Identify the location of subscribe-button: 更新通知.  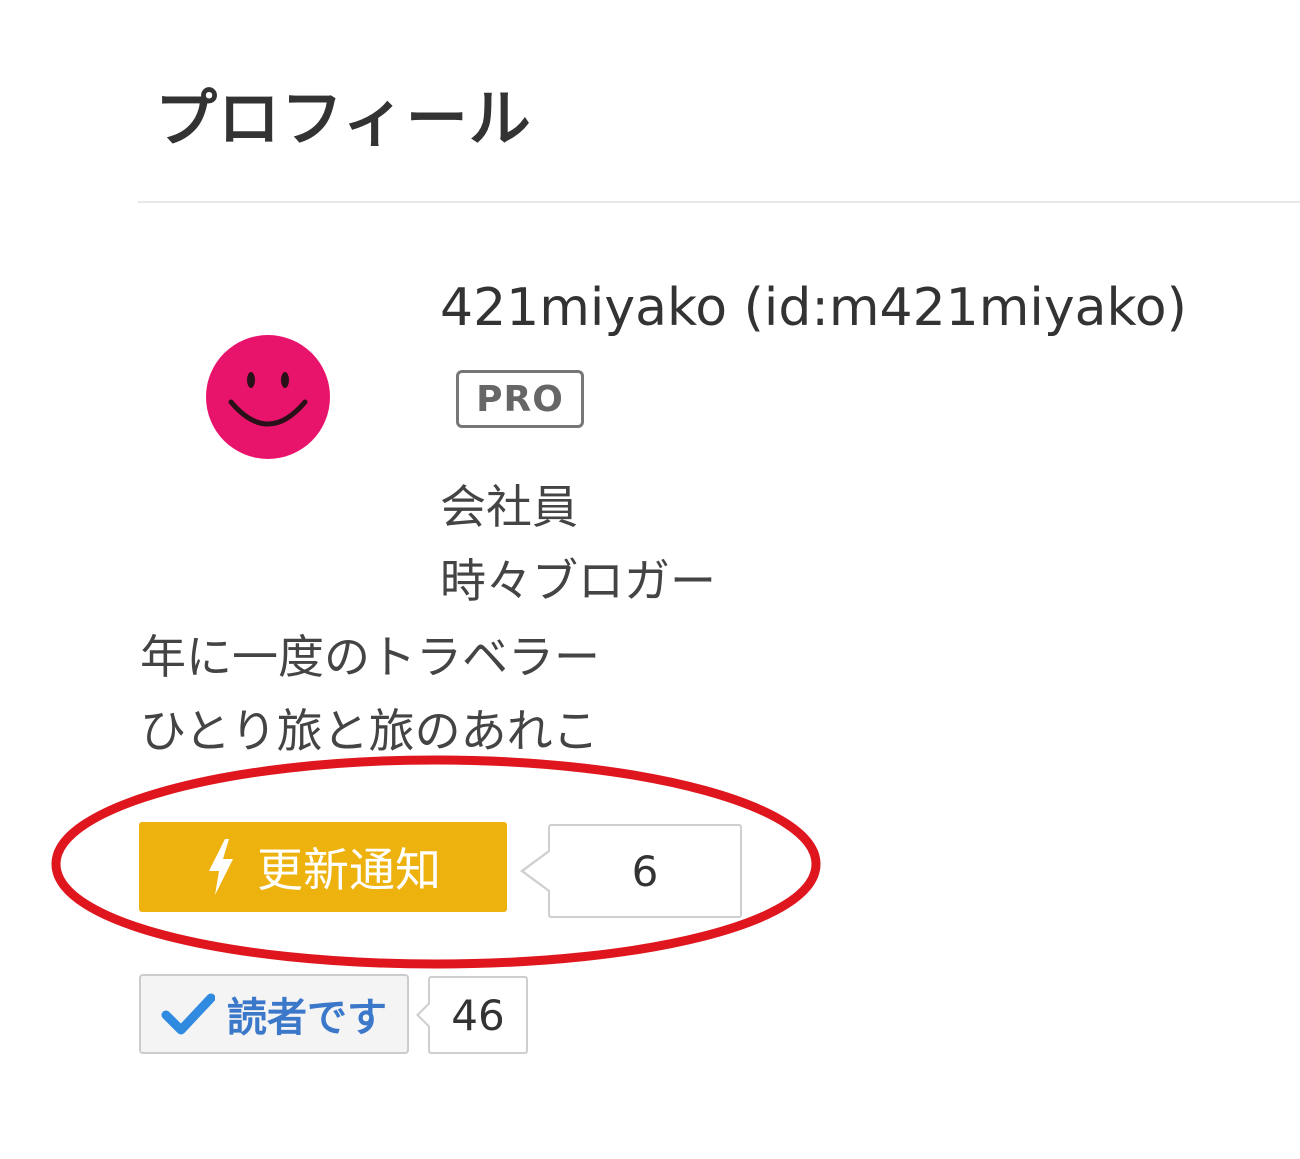
(323, 867).